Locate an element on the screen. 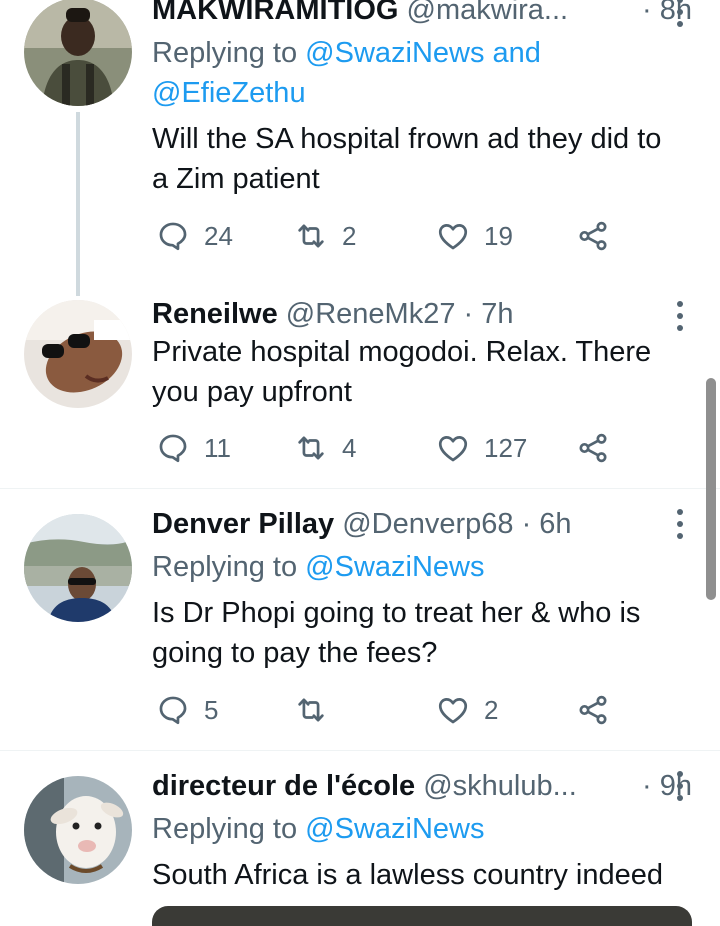  like-button: 127 is located at coordinates (481, 448).